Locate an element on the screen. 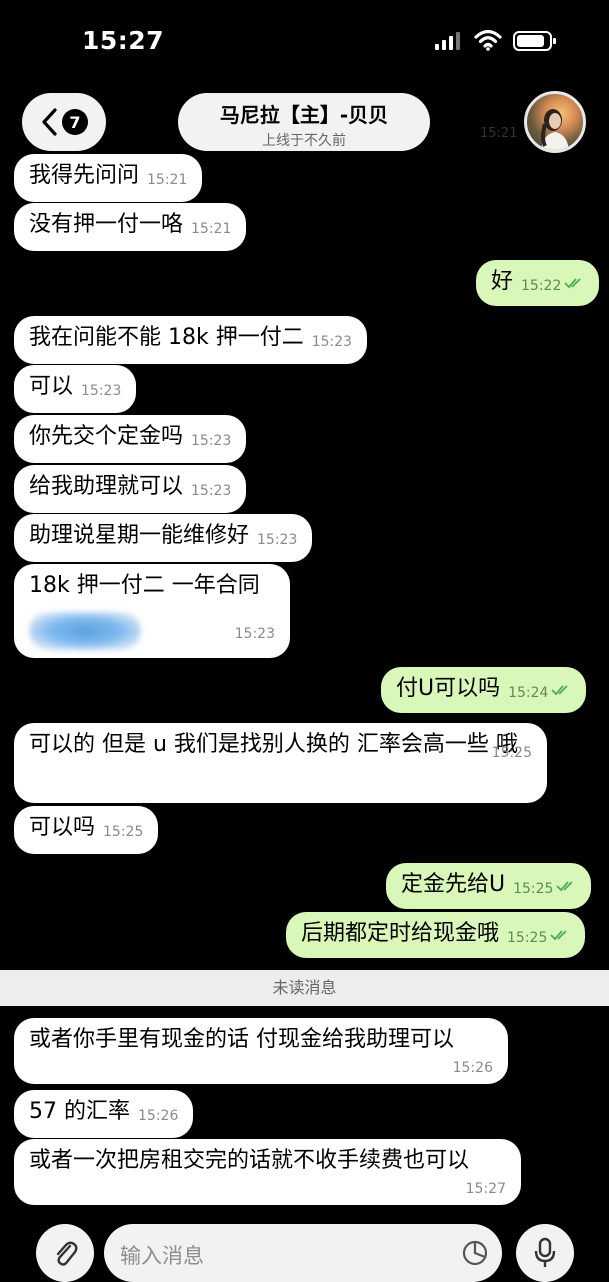 The image size is (609, 1282). microphone-button is located at coordinates (545, 1253).